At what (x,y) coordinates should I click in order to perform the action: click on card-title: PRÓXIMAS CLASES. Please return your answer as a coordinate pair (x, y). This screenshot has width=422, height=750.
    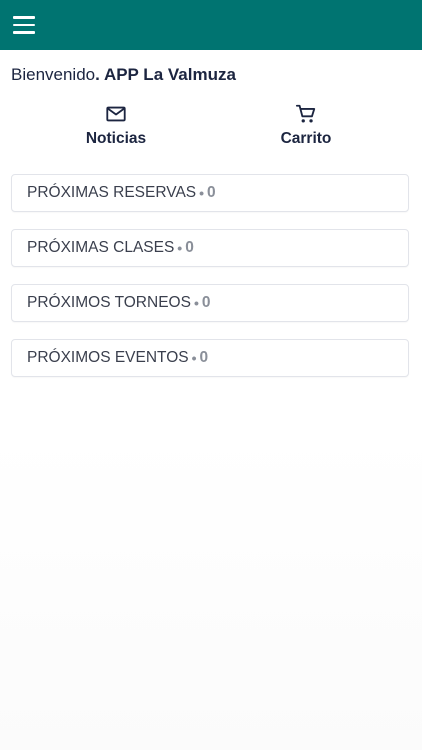
    Looking at the image, I should click on (101, 247).